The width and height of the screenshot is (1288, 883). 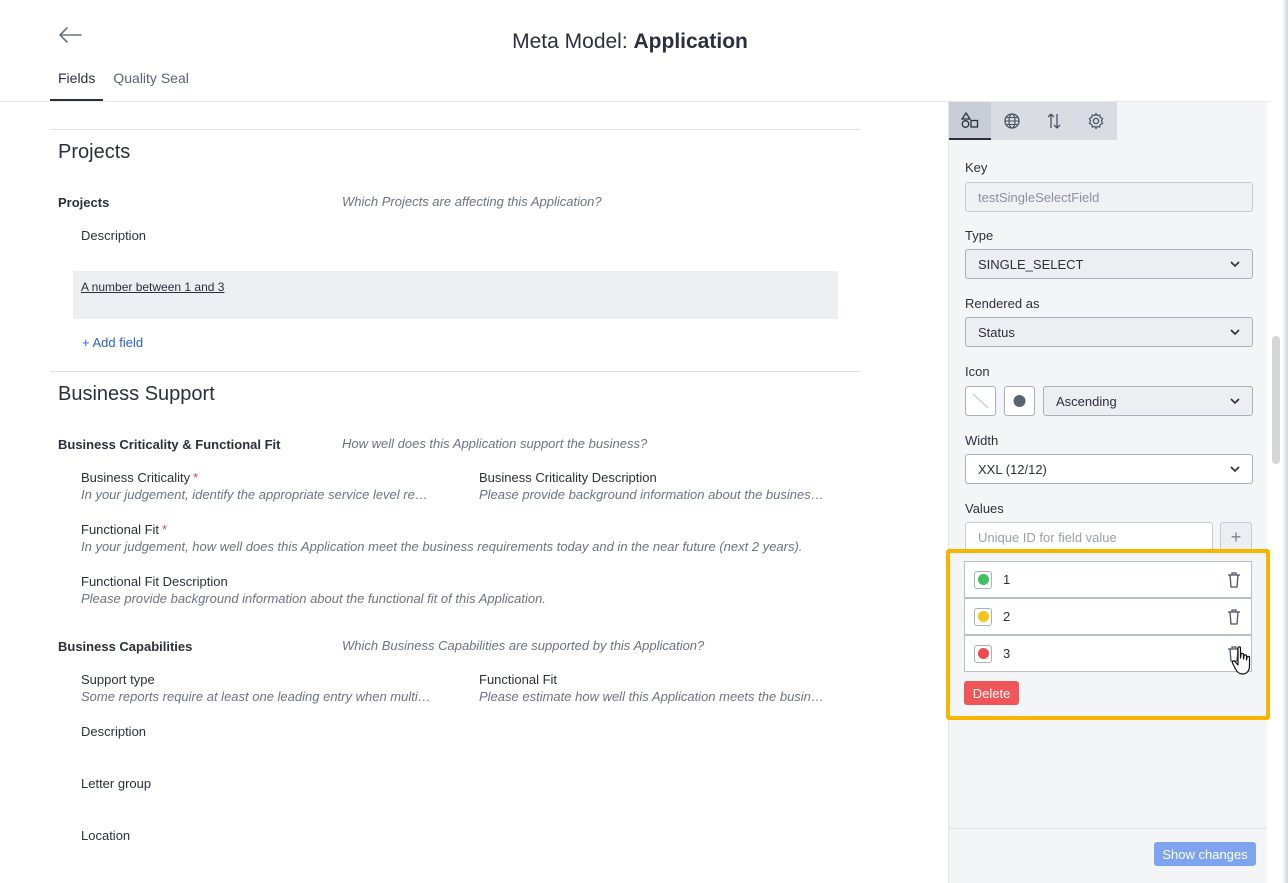 I want to click on field-label-location: Location, so click(x=105, y=835).